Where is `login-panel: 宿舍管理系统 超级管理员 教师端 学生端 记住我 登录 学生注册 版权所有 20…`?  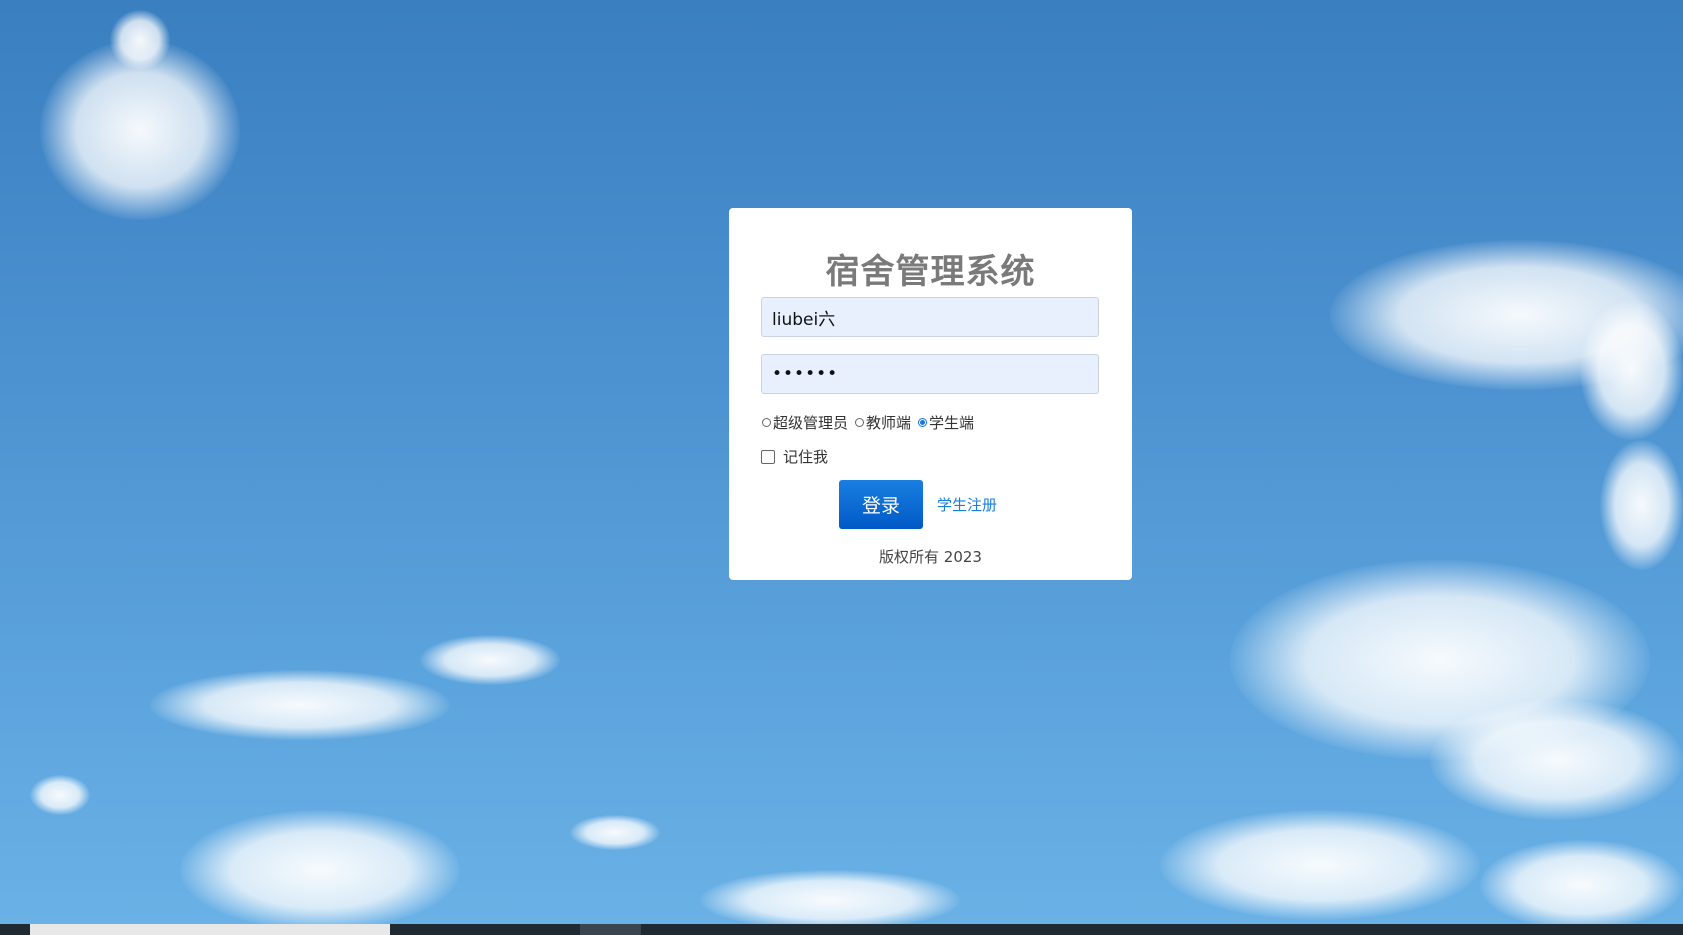 login-panel: 宿舍管理系统 超级管理员 教师端 学生端 记住我 登录 学生注册 版权所有 20… is located at coordinates (930, 394).